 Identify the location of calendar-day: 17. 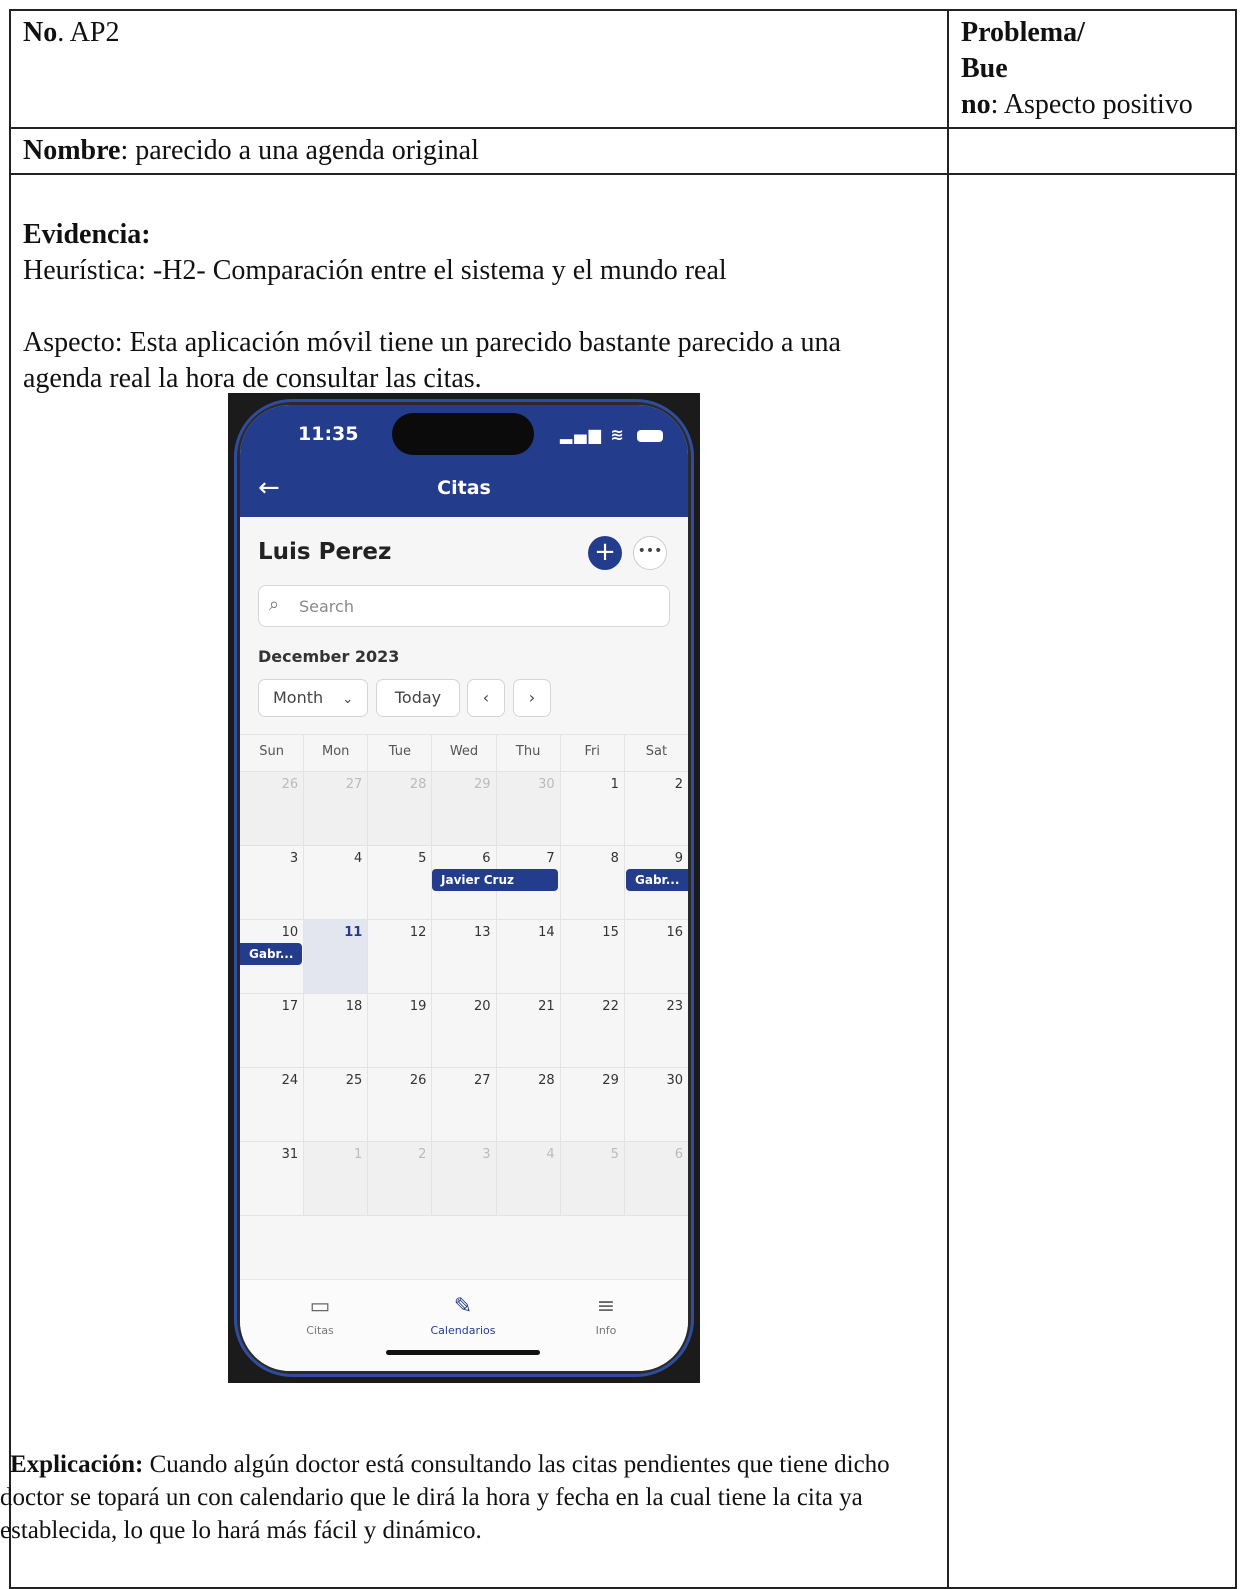
(272, 1030).